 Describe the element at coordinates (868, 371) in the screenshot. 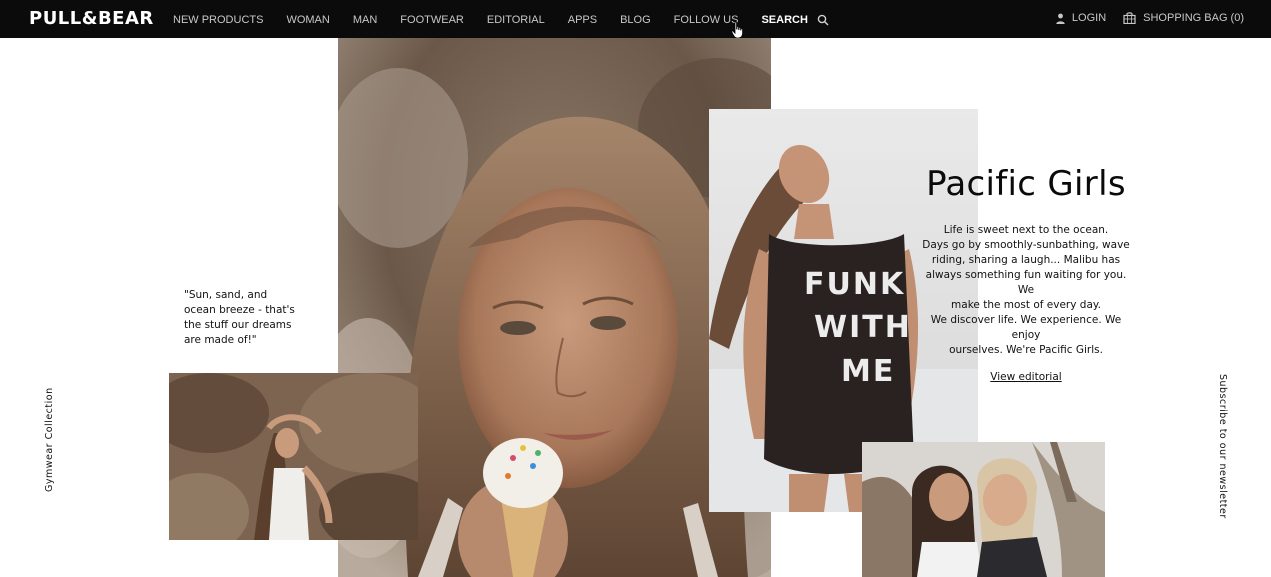

I see `shirt-text-line3: ME` at that location.